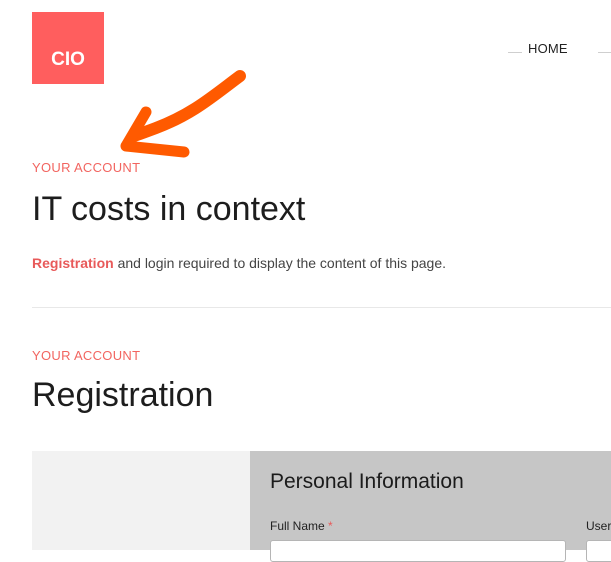 This screenshot has width=611, height=562. Describe the element at coordinates (604, 52) in the screenshot. I see `nav-divider-right` at that location.